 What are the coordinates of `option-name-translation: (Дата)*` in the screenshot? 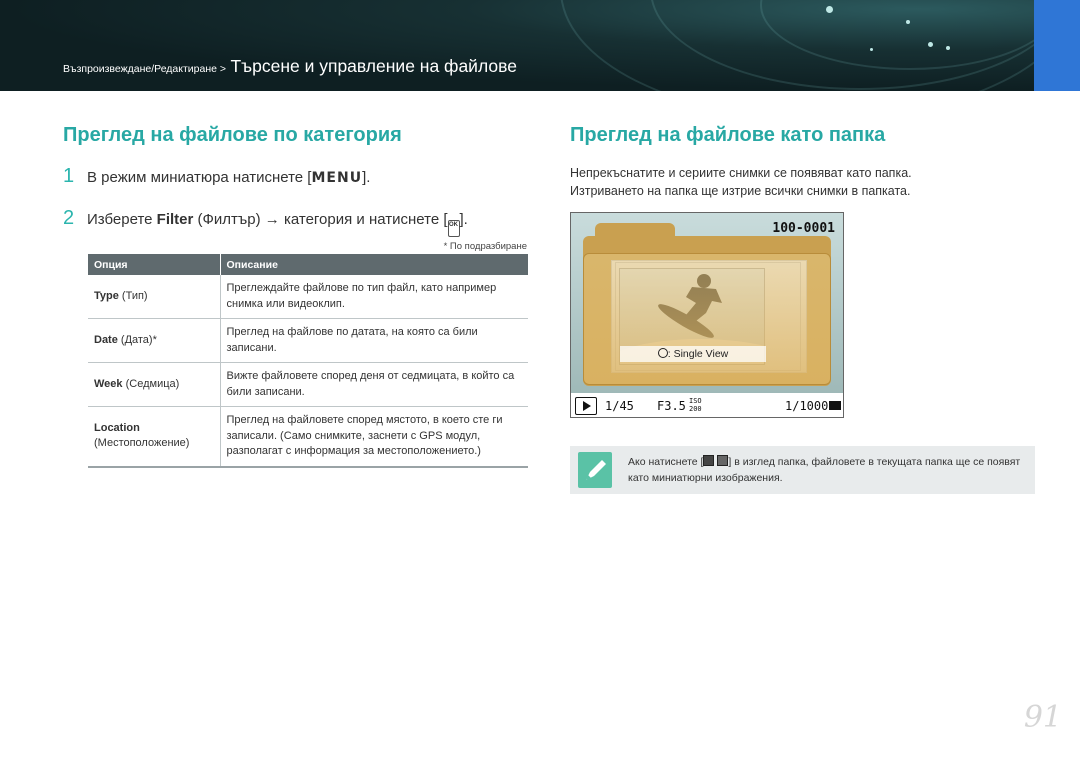 It's located at (137, 339).